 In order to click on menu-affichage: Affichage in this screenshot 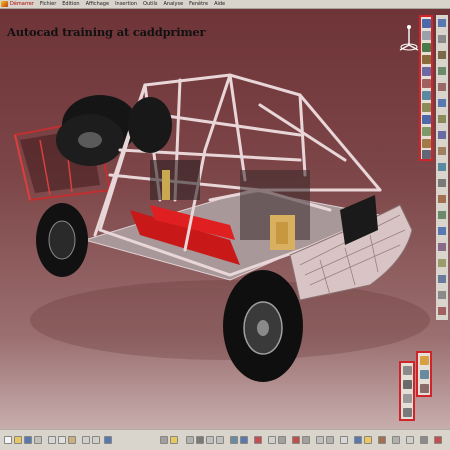, I will do `click(98, 4)`.